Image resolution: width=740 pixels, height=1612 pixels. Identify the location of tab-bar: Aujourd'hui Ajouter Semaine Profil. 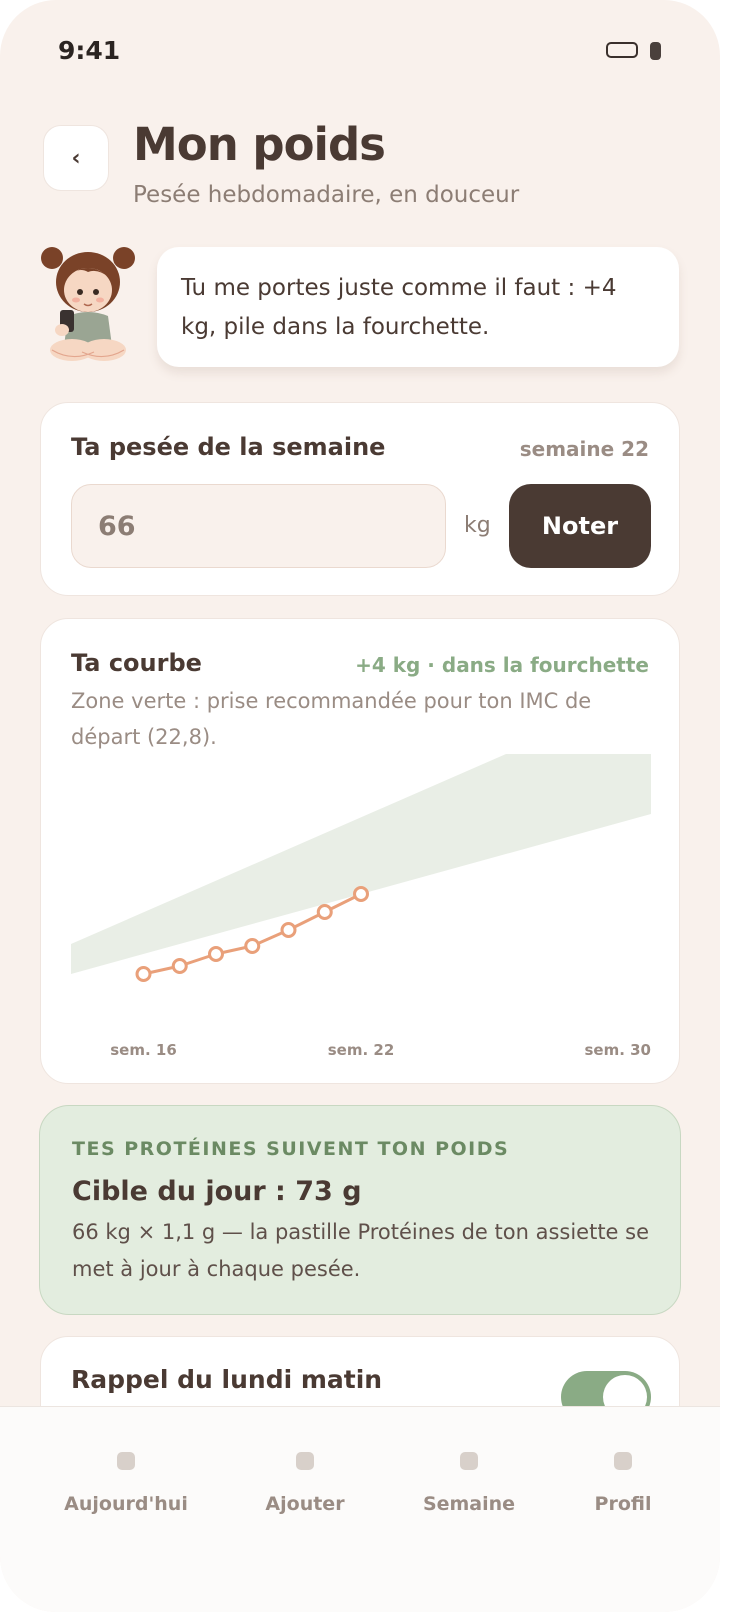
(360, 1509).